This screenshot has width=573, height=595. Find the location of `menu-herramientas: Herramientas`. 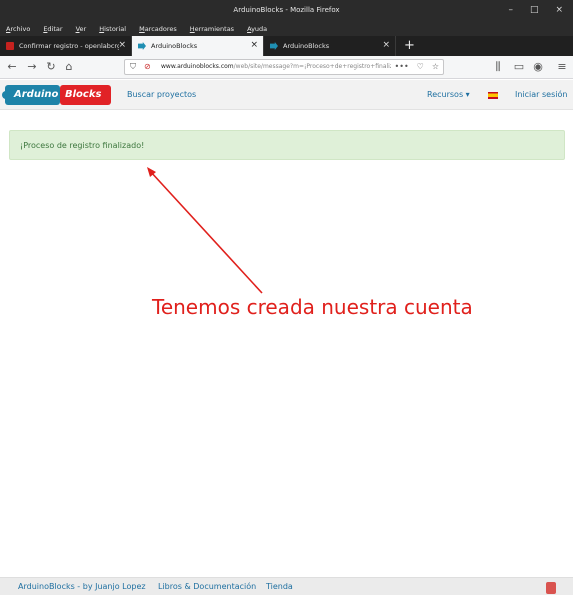

menu-herramientas: Herramientas is located at coordinates (212, 29).